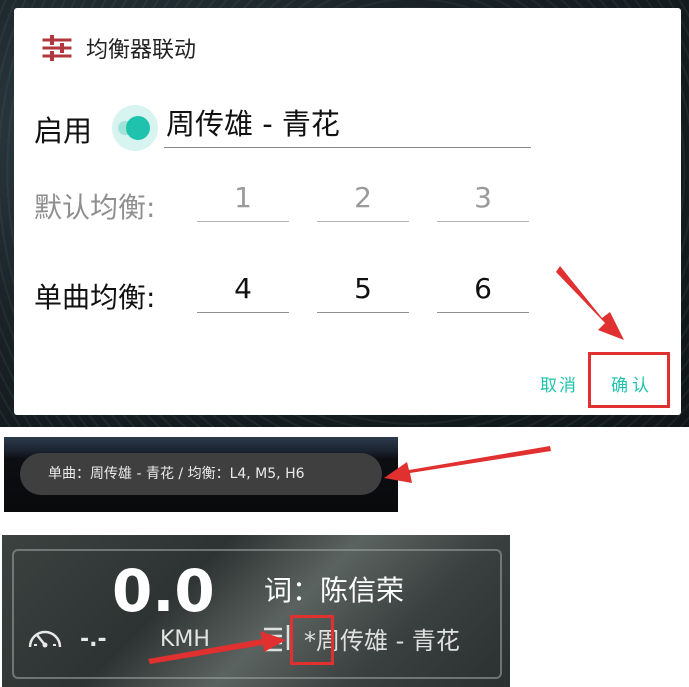 The width and height of the screenshot is (689, 687). Describe the element at coordinates (141, 50) in the screenshot. I see `dialog-title: 均衡器联动` at that location.